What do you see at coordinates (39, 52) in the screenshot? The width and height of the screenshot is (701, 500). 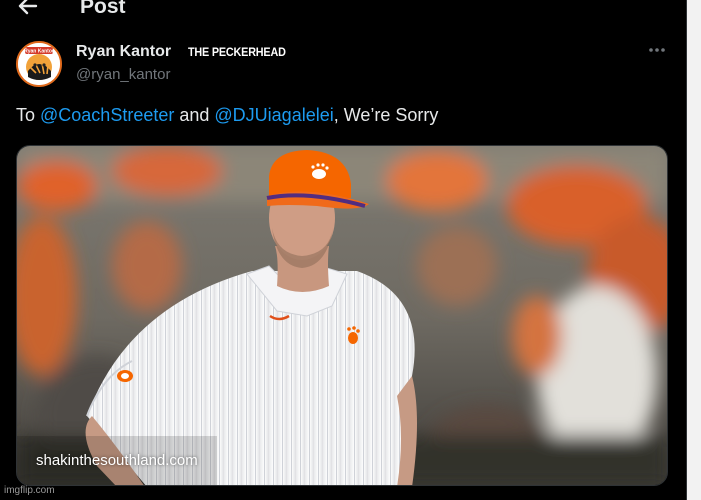 I see `avatar-logo-text: Ryan Kantor` at bounding box center [39, 52].